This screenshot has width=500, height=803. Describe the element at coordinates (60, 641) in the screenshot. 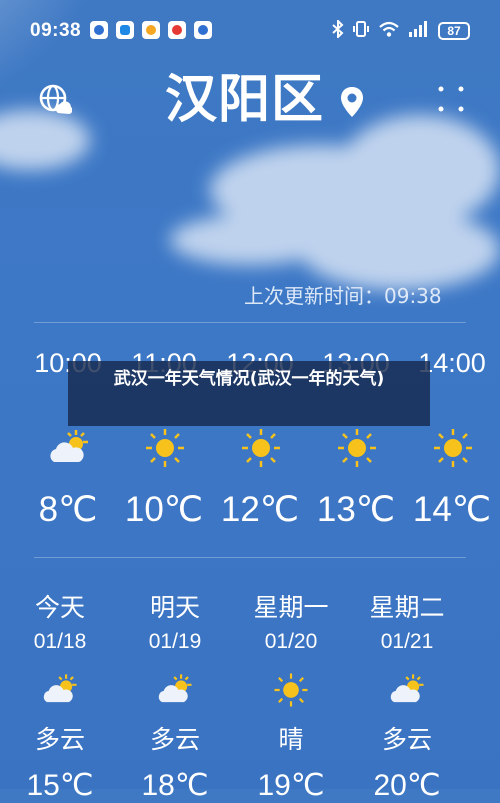

I see `day-date: 01/18` at that location.